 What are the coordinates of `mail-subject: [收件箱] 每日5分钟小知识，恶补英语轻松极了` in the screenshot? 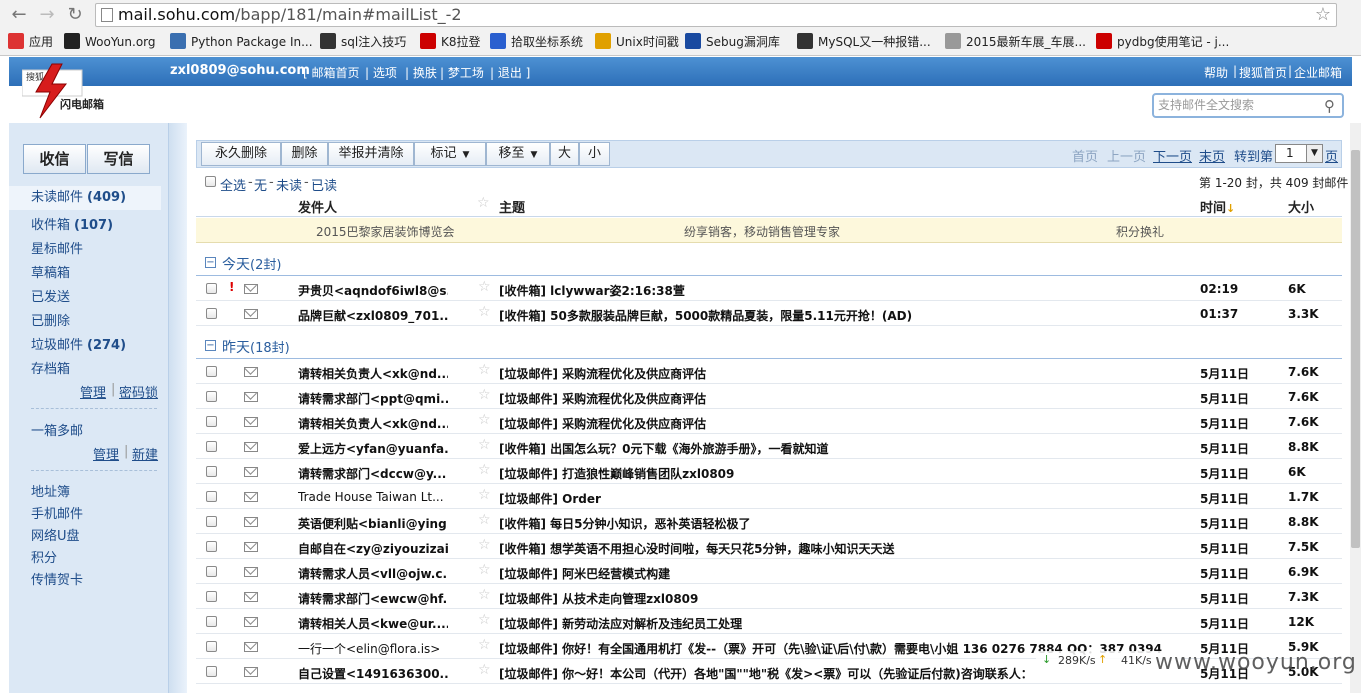 It's located at (841, 523).